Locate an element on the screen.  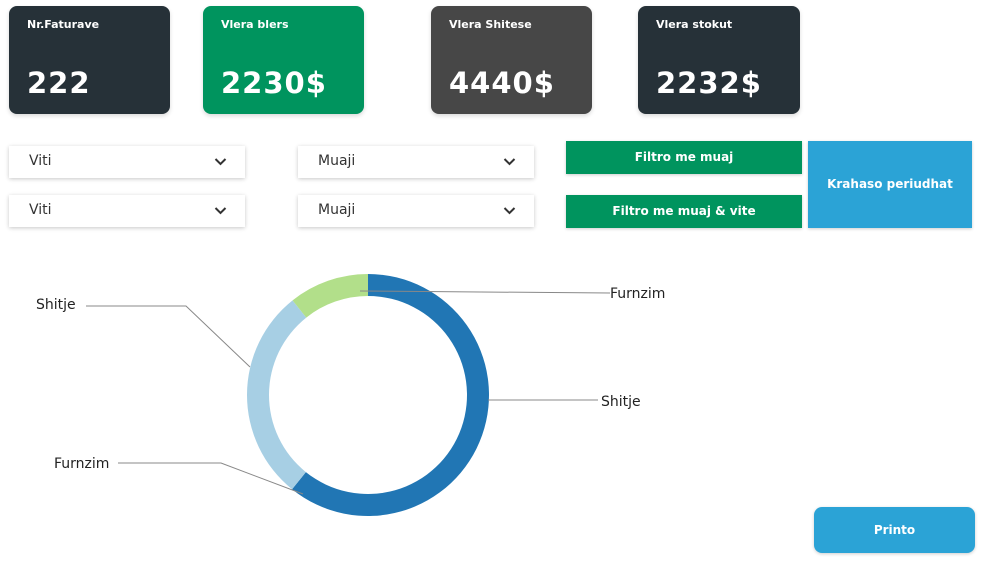
donut-slice-shitje is located at coordinates (390, 395).